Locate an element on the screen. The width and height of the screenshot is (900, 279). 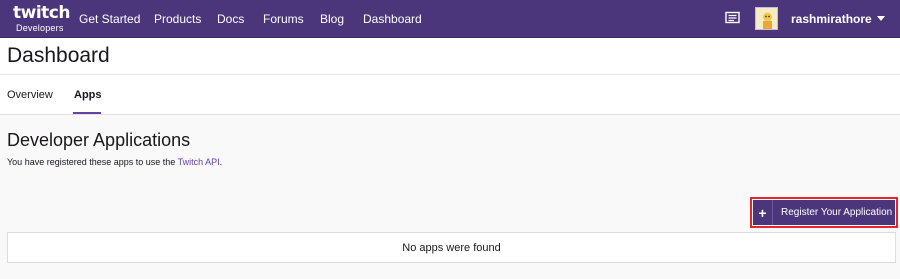
active-tab-indicator is located at coordinates (87, 113).